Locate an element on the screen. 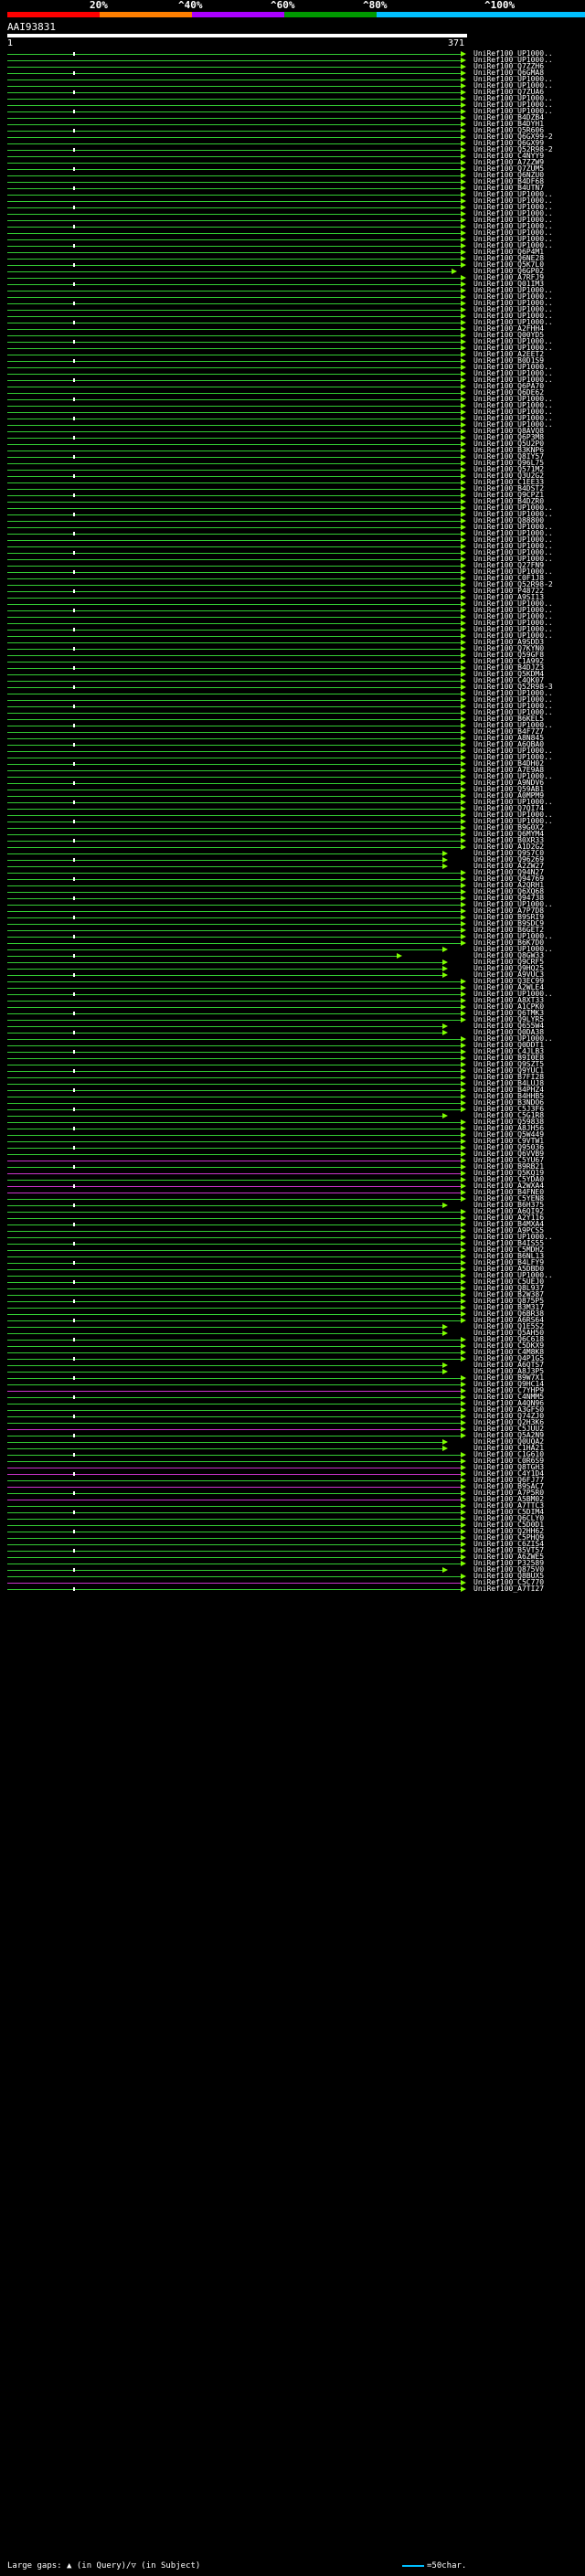 The width and height of the screenshot is (585, 2576). hit-label: UniRef100_A7TI27 is located at coordinates (509, 1589).